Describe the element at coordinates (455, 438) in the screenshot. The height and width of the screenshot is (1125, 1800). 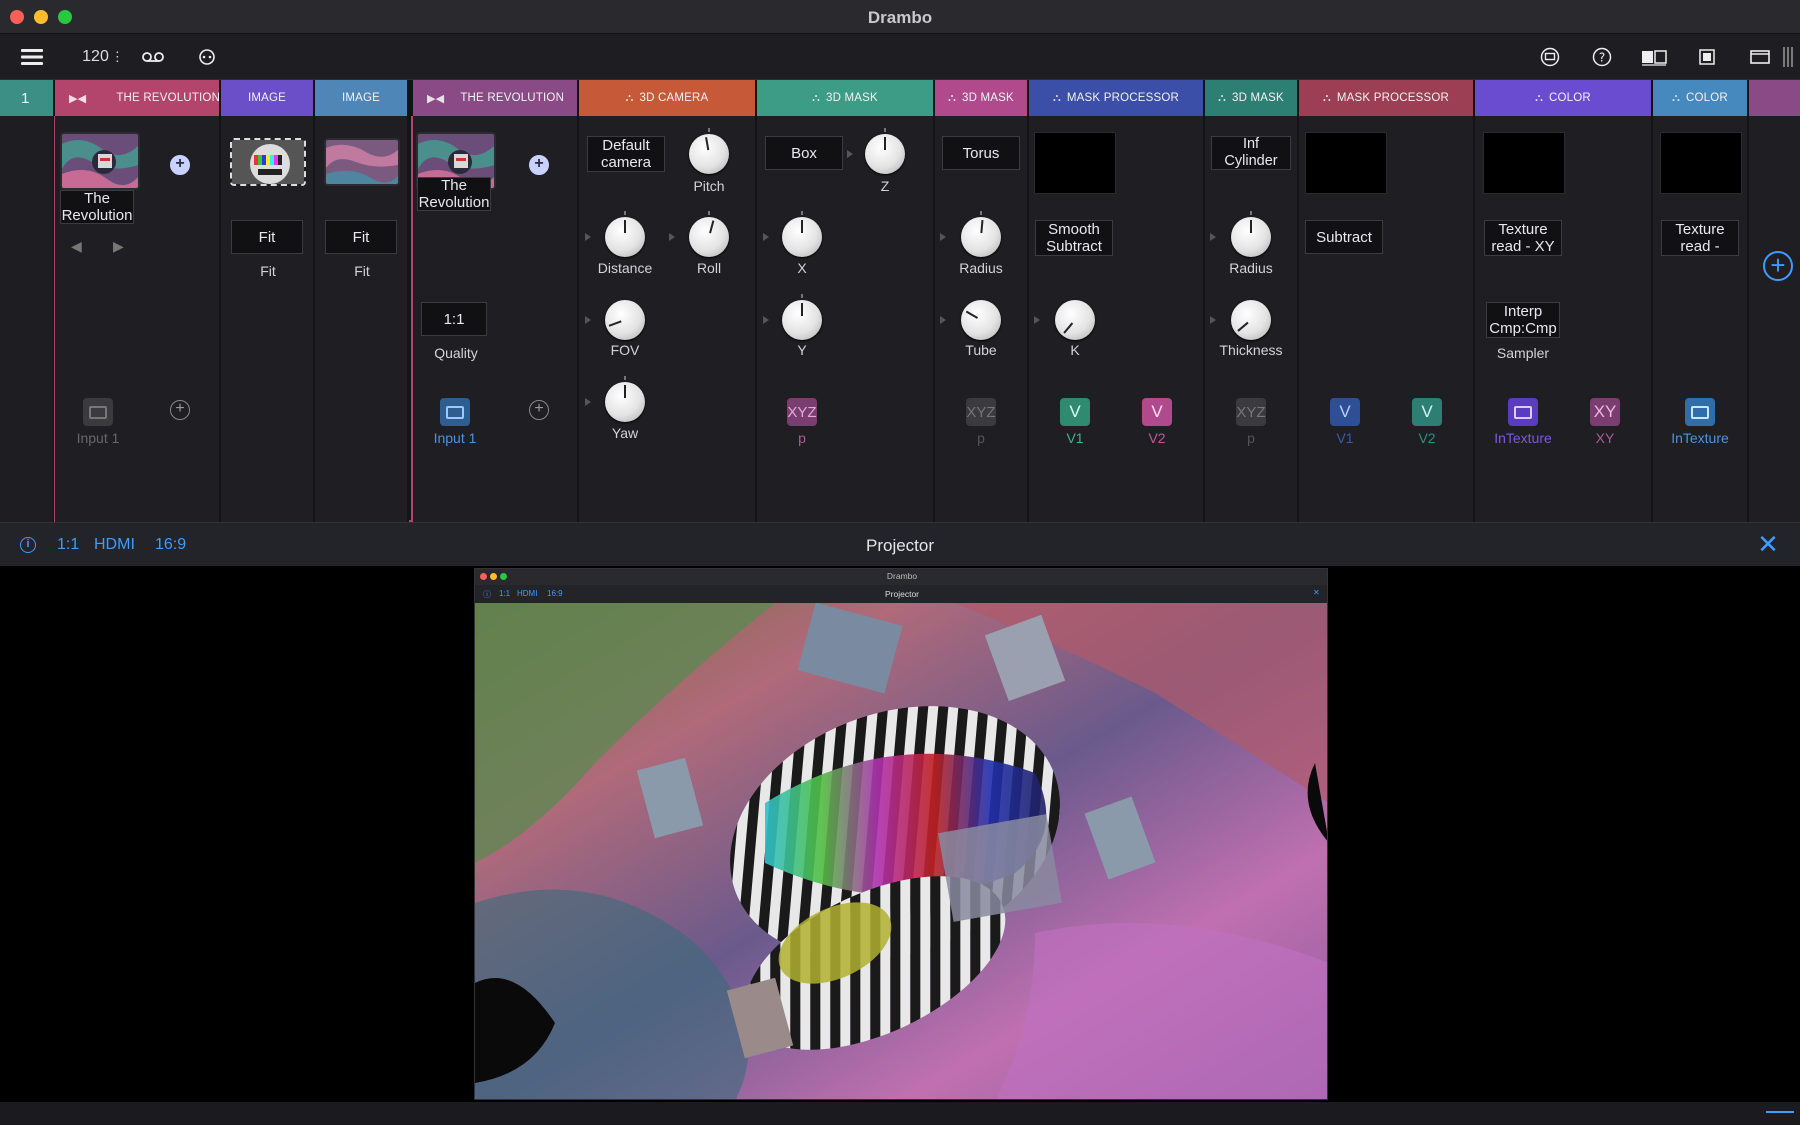
I see `input-label: Input 1` at that location.